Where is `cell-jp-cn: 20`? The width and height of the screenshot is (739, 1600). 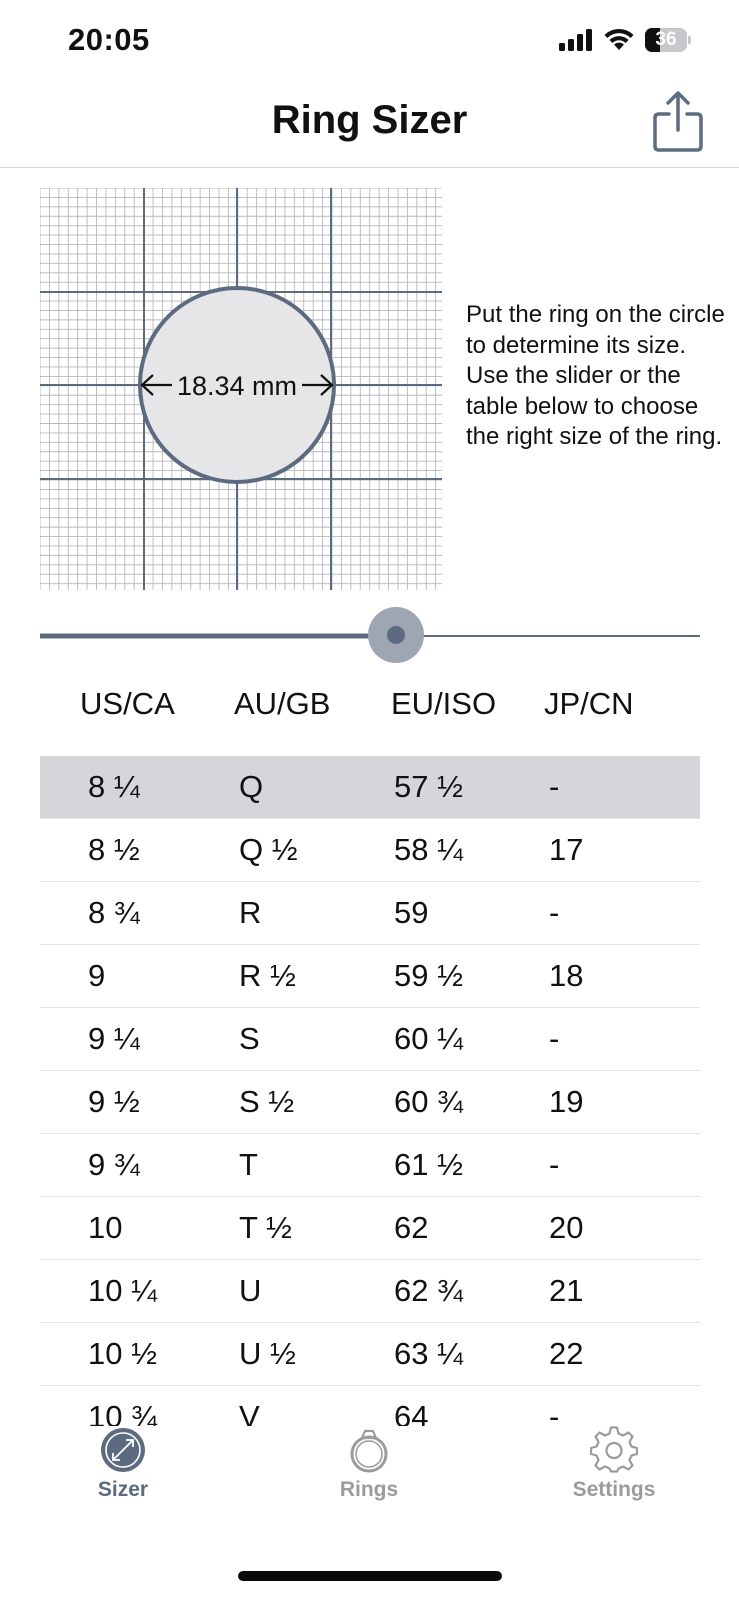 cell-jp-cn: 20 is located at coordinates (566, 1227).